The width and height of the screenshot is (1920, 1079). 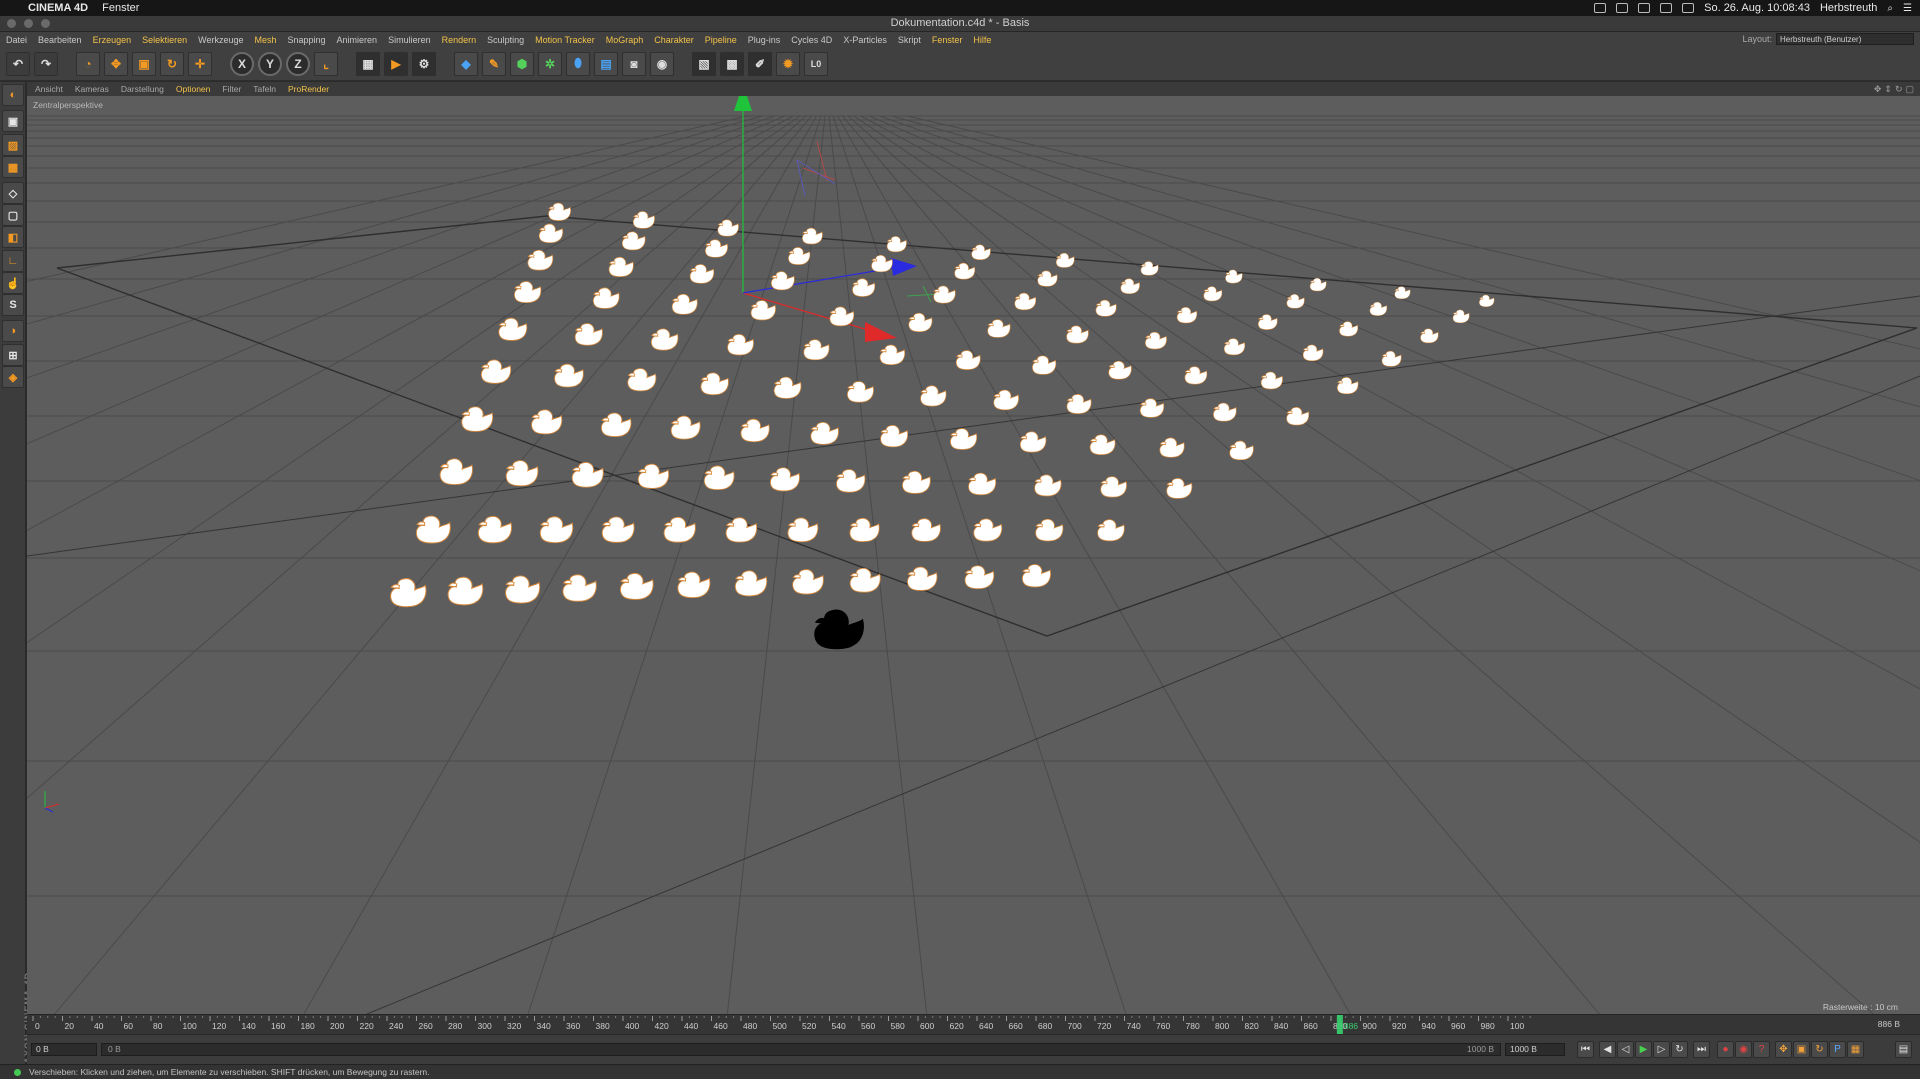 I want to click on menu-pipeline: Pipeline, so click(x=721, y=40).